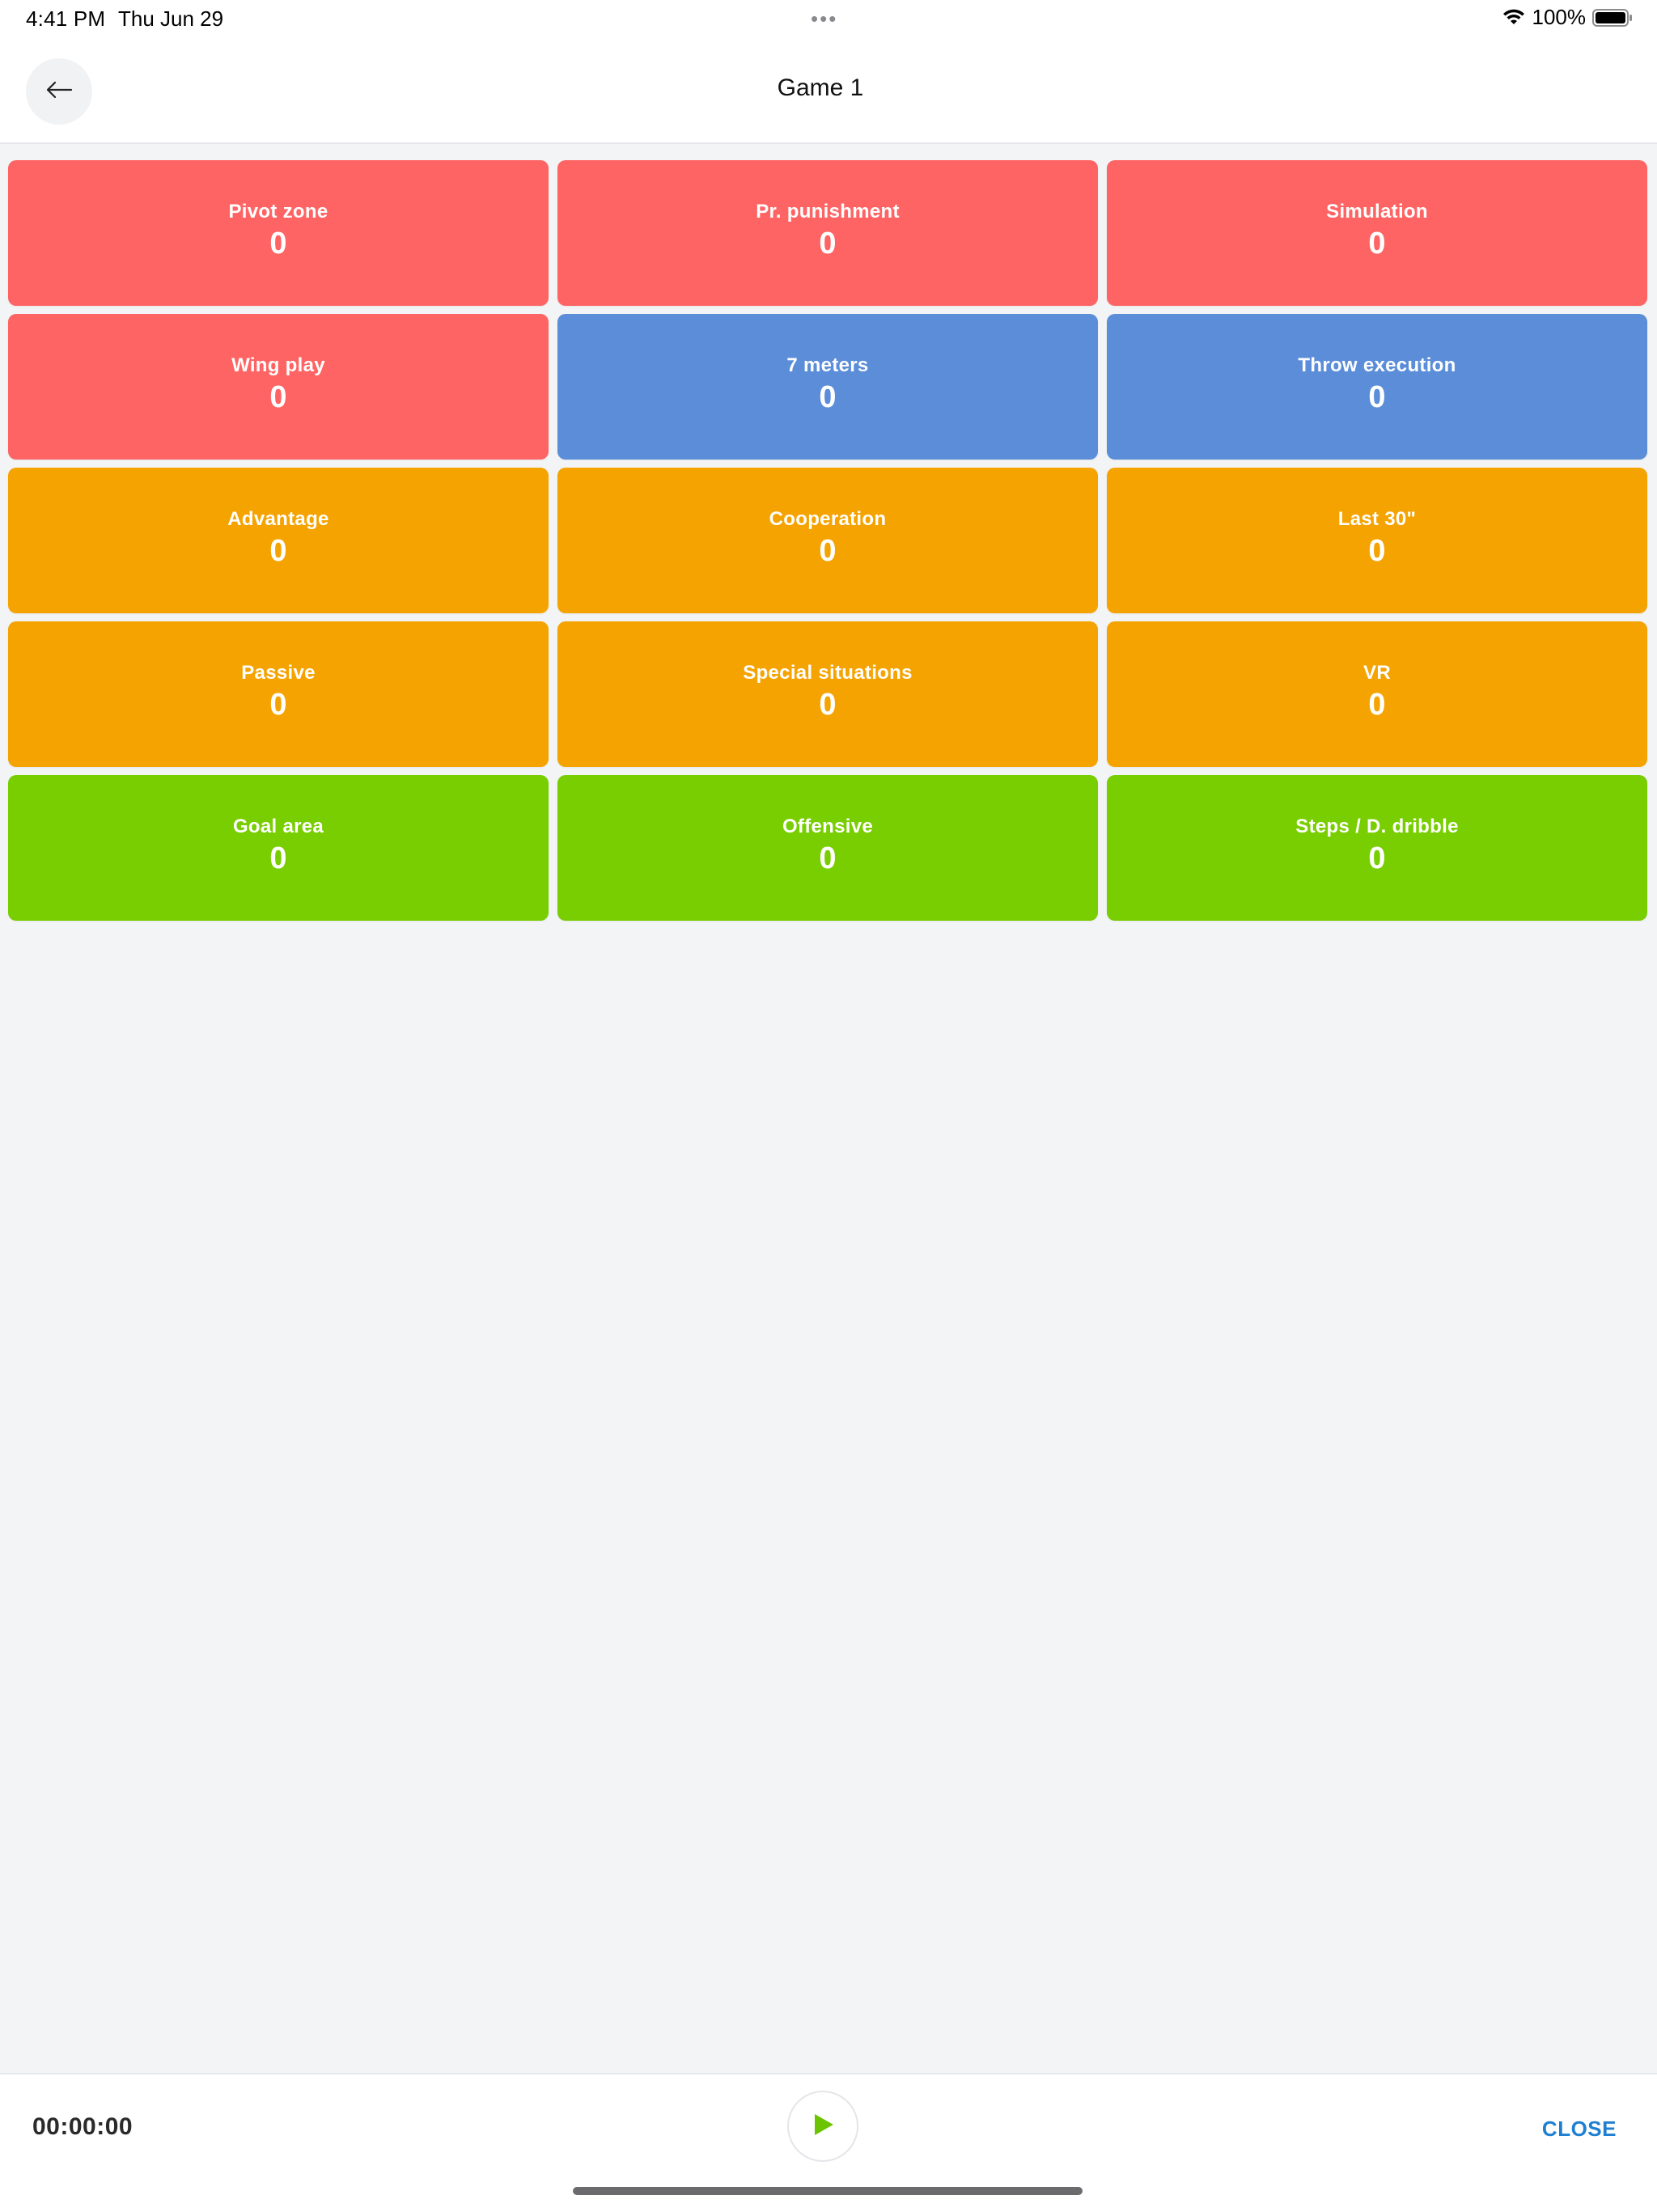 This screenshot has height=2212, width=1657. What do you see at coordinates (1377, 365) in the screenshot?
I see `tile-label: Throw execution` at bounding box center [1377, 365].